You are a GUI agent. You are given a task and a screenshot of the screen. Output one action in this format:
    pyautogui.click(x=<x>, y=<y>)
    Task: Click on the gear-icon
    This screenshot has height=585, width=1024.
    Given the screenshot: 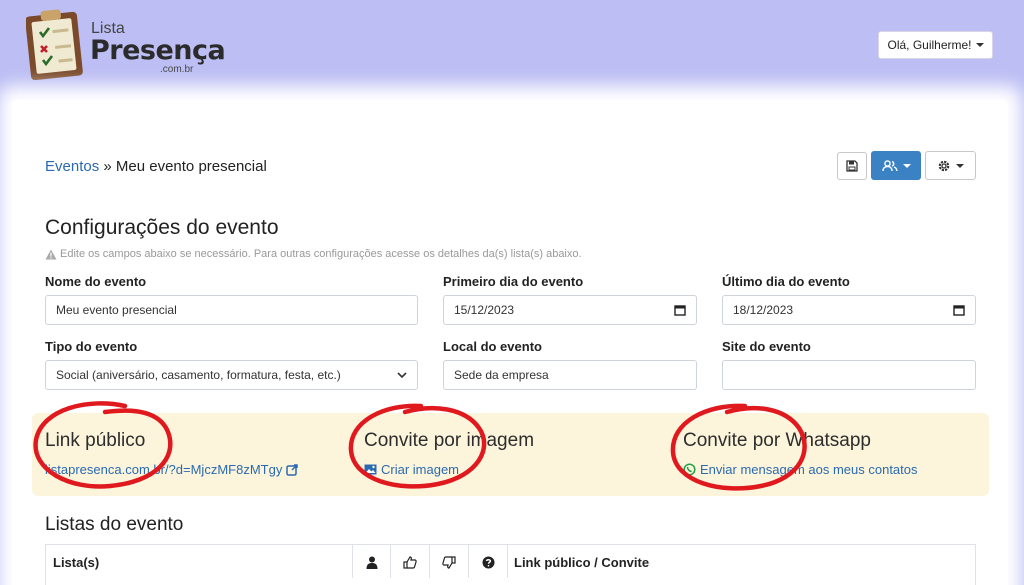 What is the action you would take?
    pyautogui.click(x=944, y=165)
    